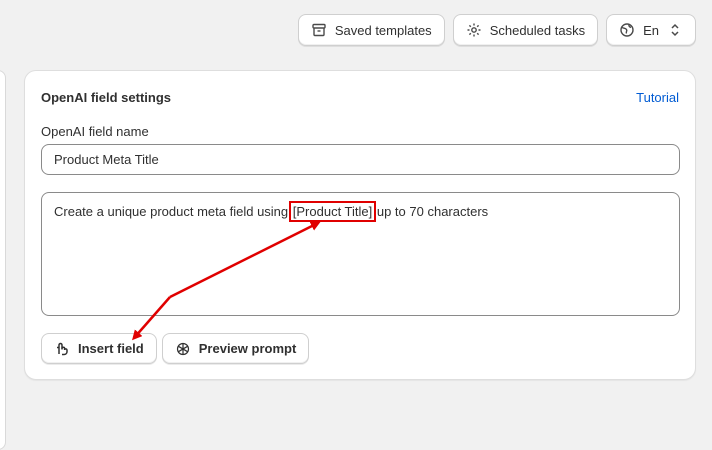 Image resolution: width=712 pixels, height=450 pixels. Describe the element at coordinates (106, 97) in the screenshot. I see `card-title: OpenAI field settings` at that location.